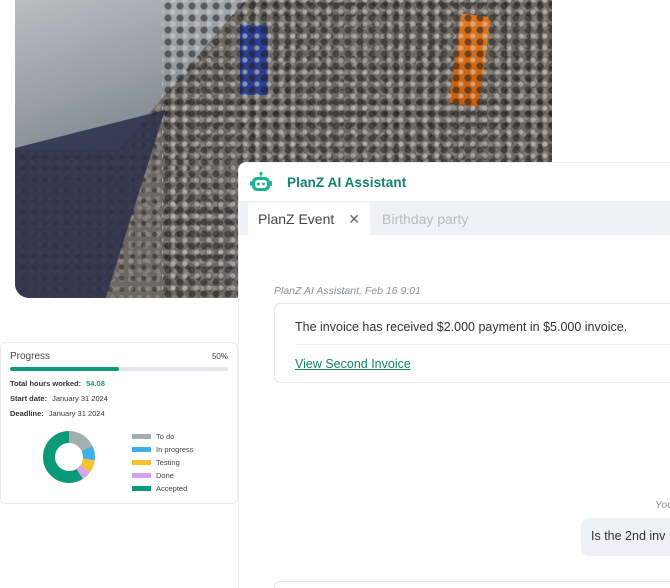 This screenshot has height=588, width=670. I want to click on status-donut-chart, so click(69, 457).